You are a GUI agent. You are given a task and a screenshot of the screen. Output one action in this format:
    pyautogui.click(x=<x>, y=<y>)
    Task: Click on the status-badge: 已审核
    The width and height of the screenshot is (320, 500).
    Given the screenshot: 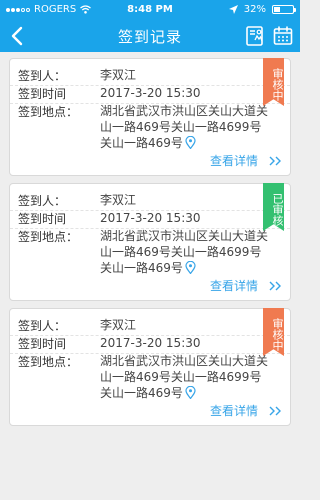 What is the action you would take?
    pyautogui.click(x=273, y=207)
    